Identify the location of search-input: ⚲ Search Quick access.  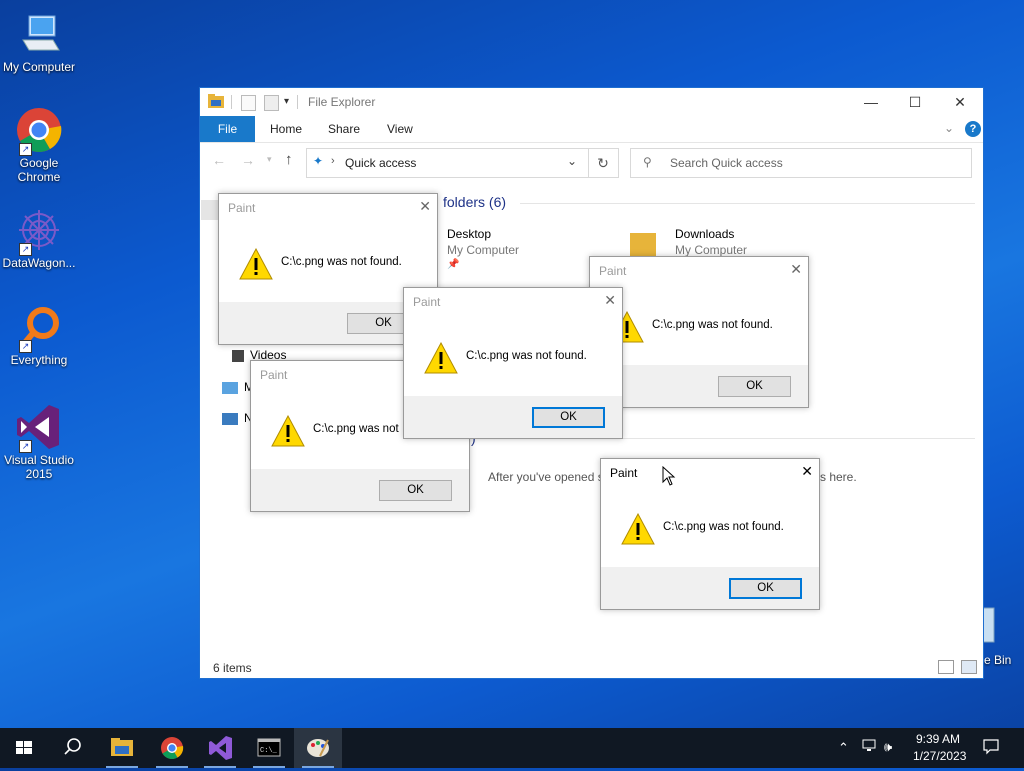
(801, 163).